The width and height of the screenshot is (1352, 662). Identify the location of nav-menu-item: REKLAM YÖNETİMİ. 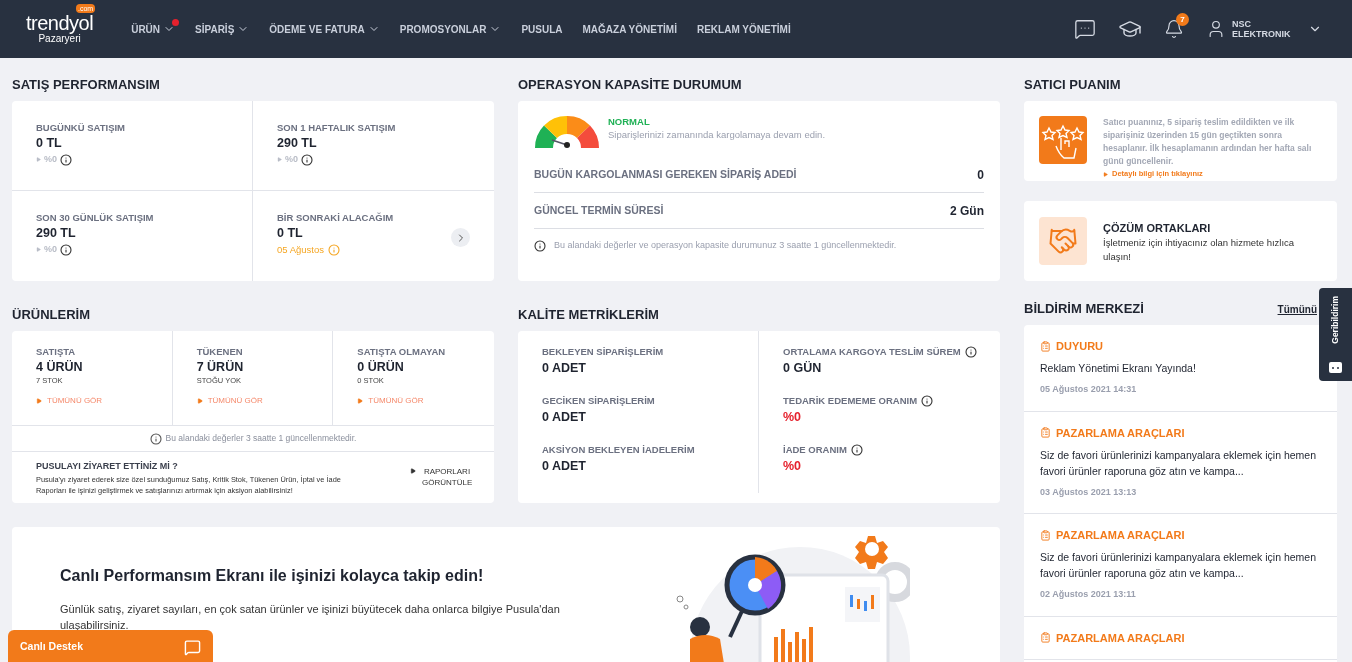
(743, 29).